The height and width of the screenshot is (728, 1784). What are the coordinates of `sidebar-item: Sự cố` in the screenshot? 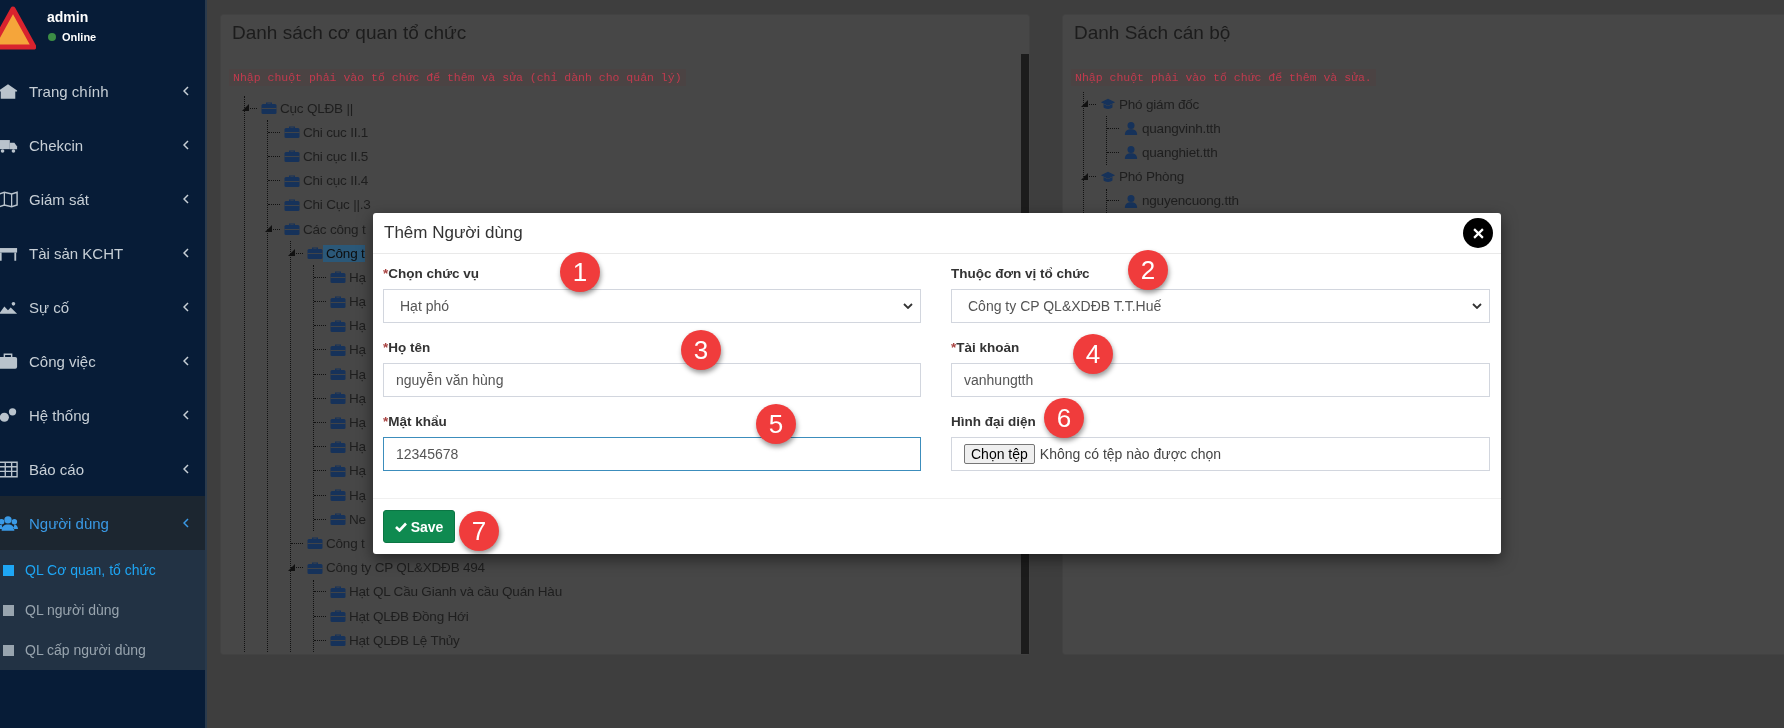 It's located at (102, 307).